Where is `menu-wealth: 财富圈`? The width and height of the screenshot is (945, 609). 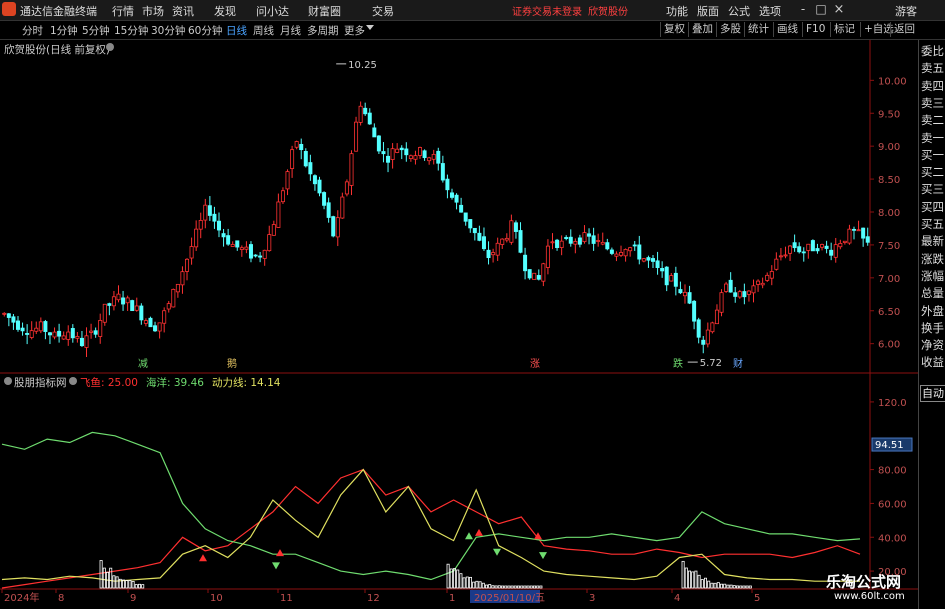
menu-wealth: 财富圈 is located at coordinates (324, 11).